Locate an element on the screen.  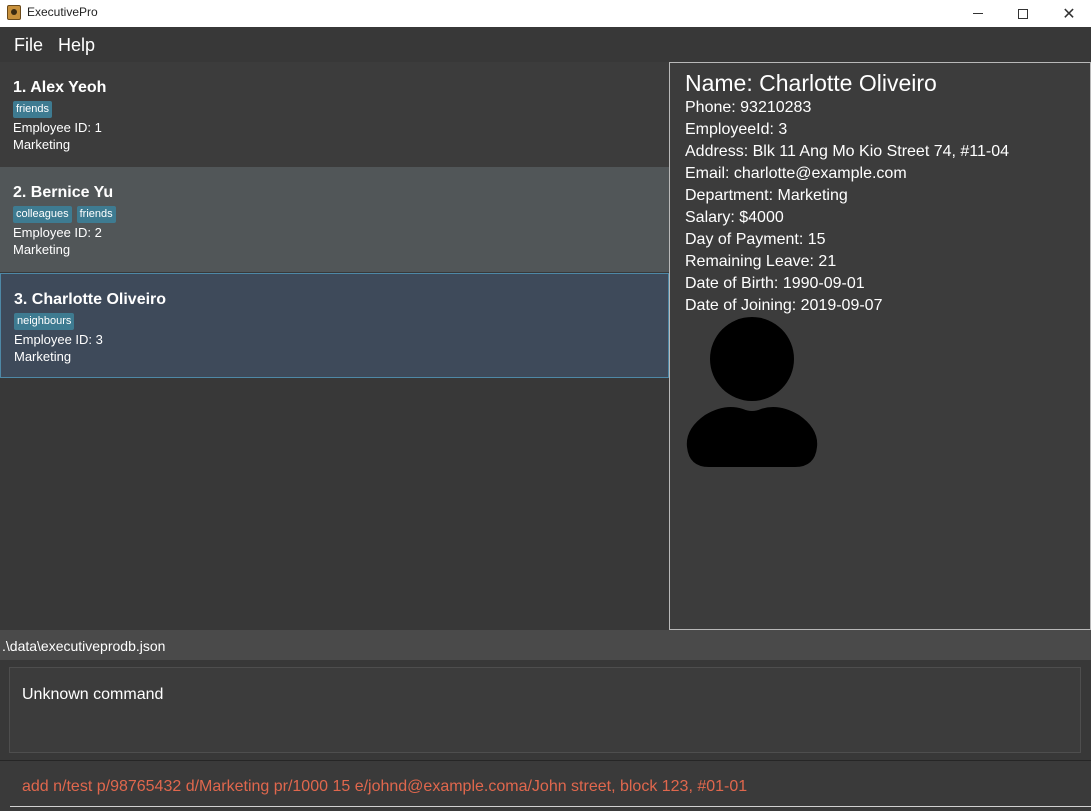
result-display-area: Unknown command is located at coordinates (545, 710).